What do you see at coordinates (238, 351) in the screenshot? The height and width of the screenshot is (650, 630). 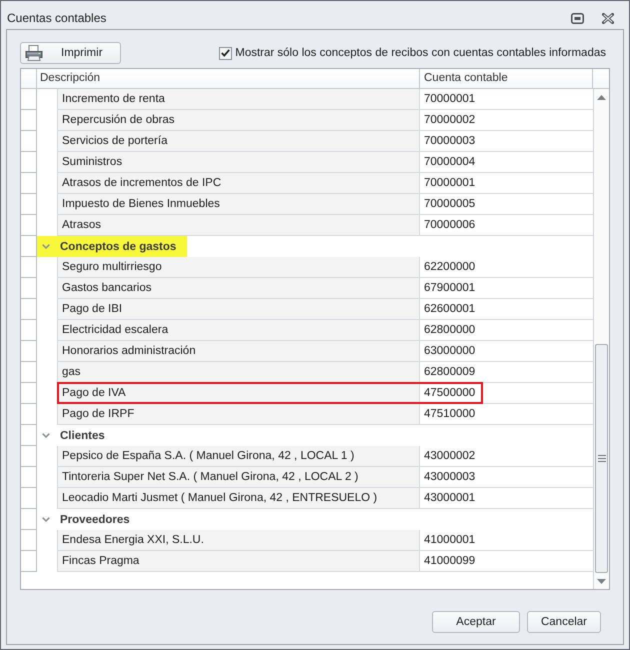 I see `table-cell: Honorarios administración` at bounding box center [238, 351].